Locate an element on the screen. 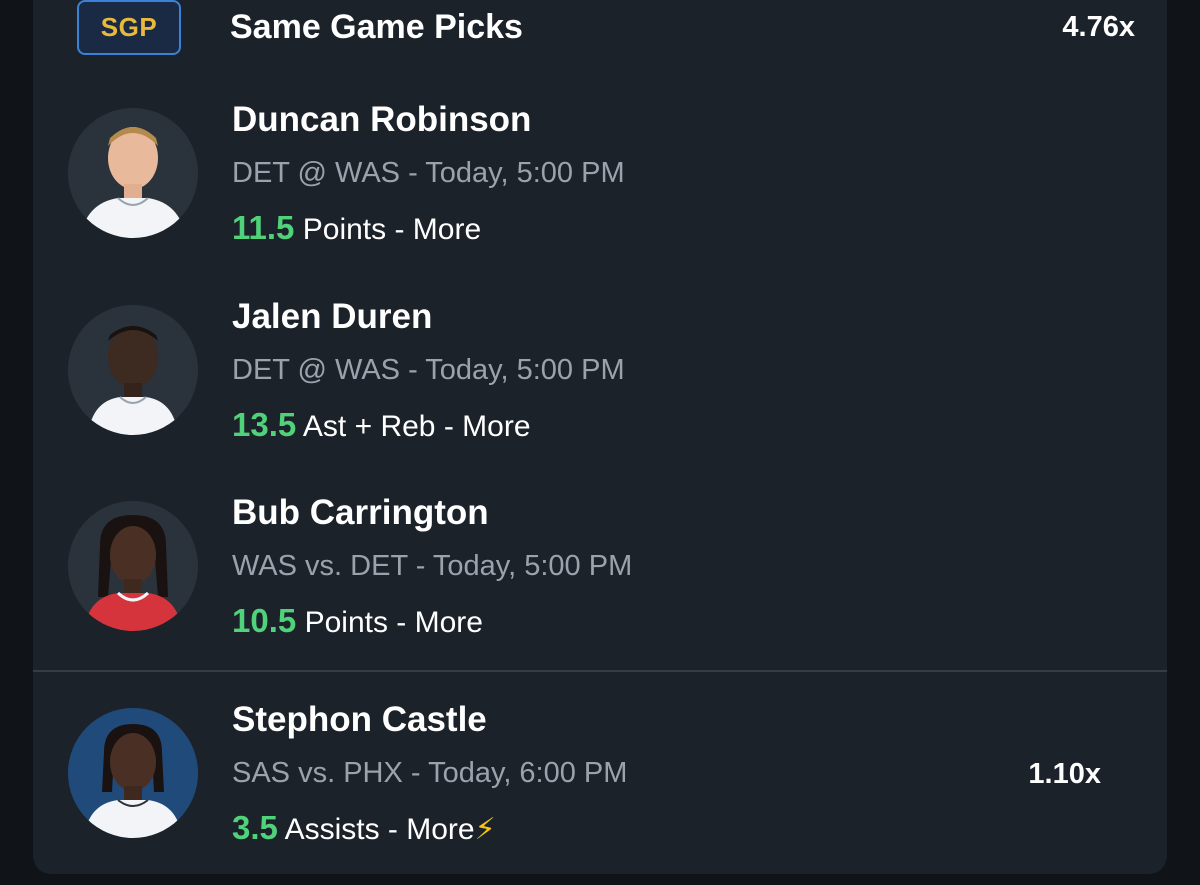 This screenshot has width=1200, height=885. line-value: 11.5 is located at coordinates (263, 227).